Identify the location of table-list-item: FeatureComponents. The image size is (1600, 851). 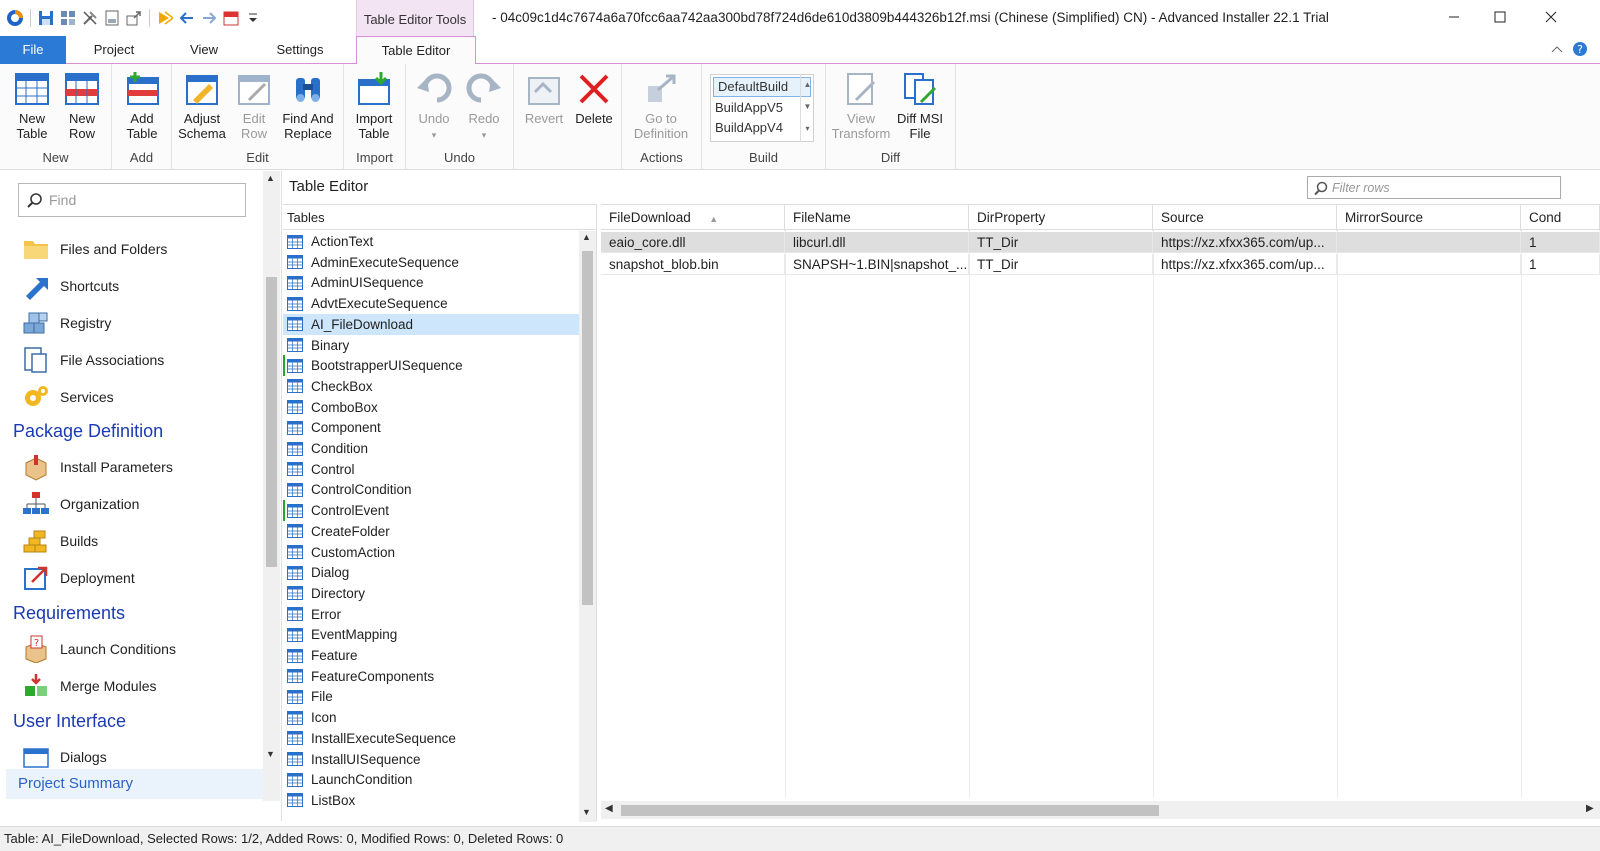
(431, 676).